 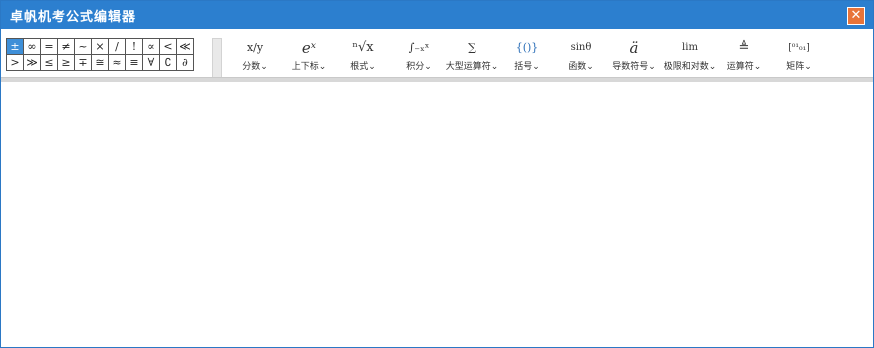 I want to click on close-button: ✕, so click(x=856, y=16).